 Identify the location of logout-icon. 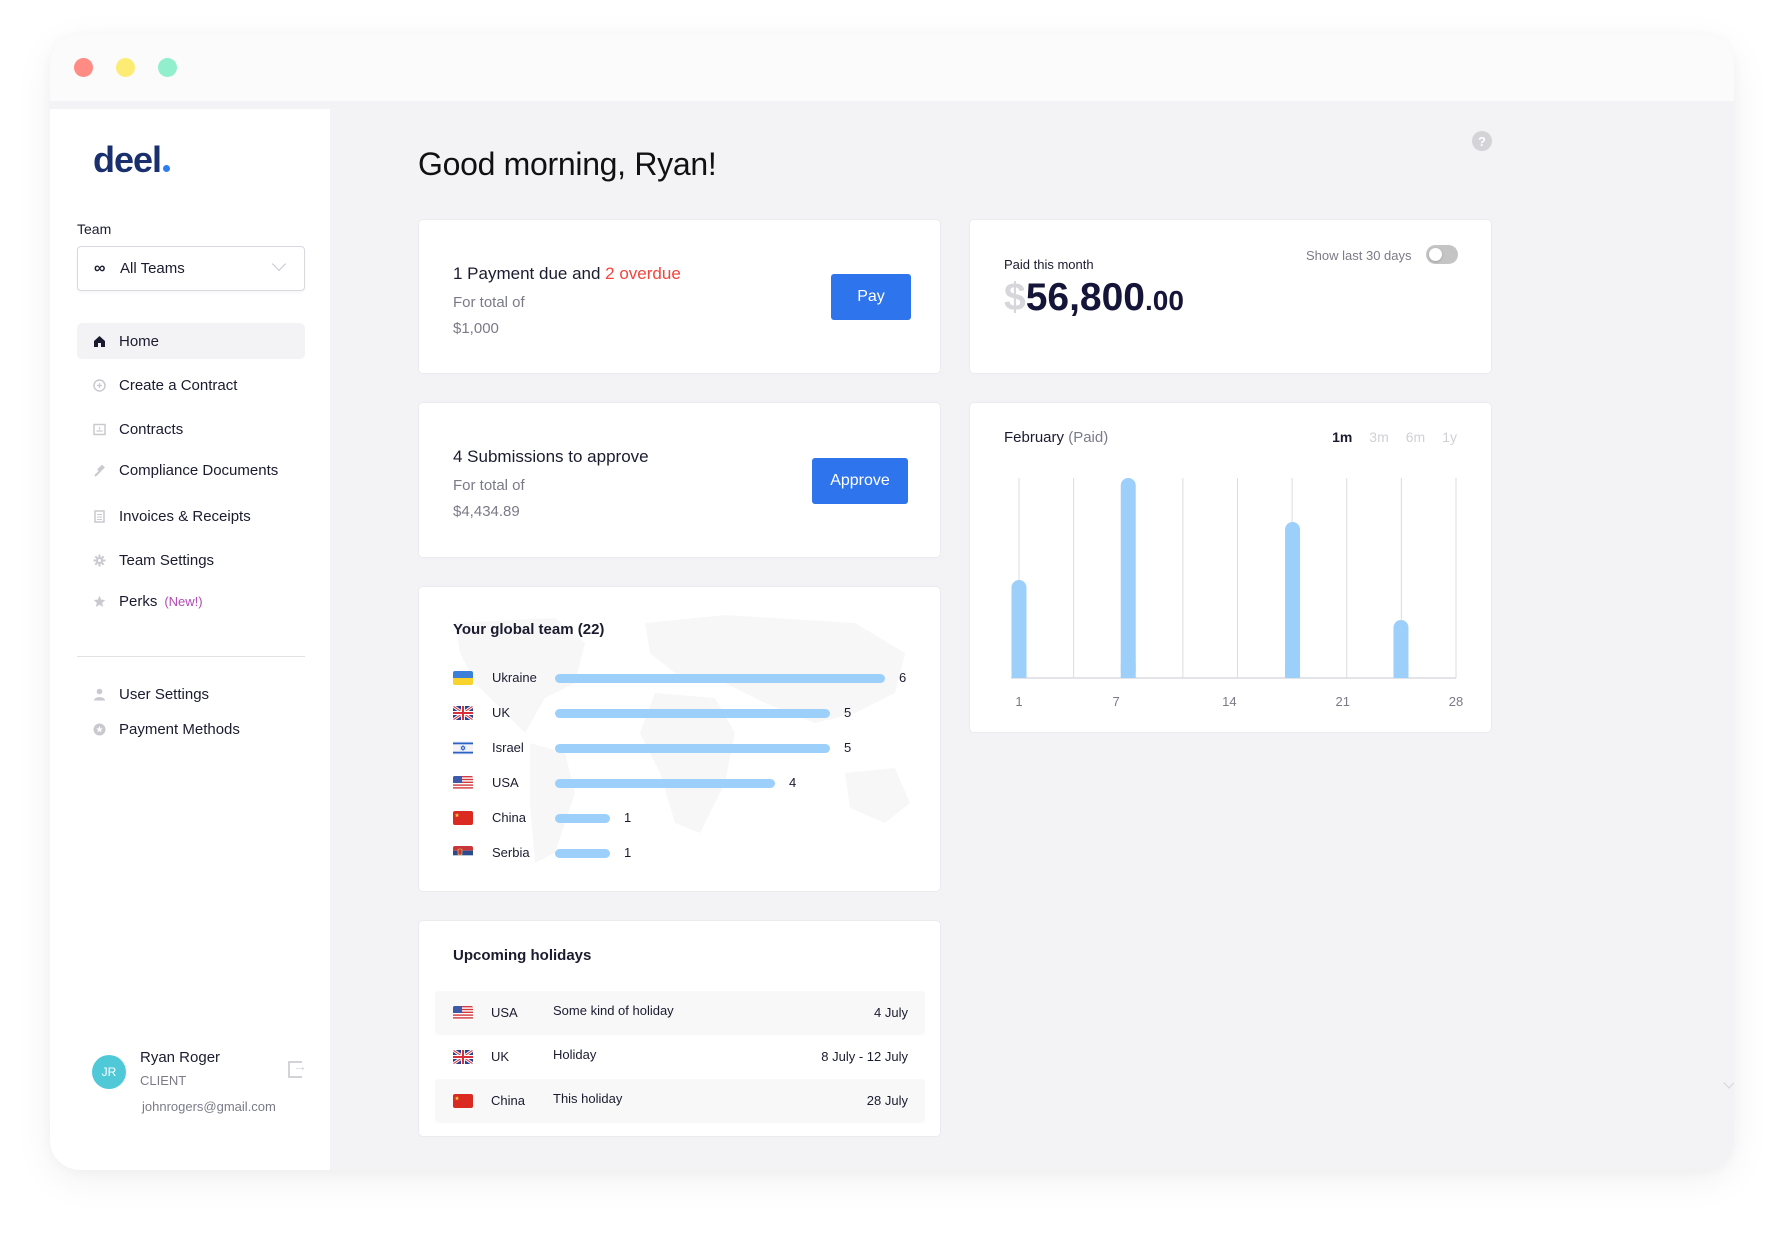
(297, 1068).